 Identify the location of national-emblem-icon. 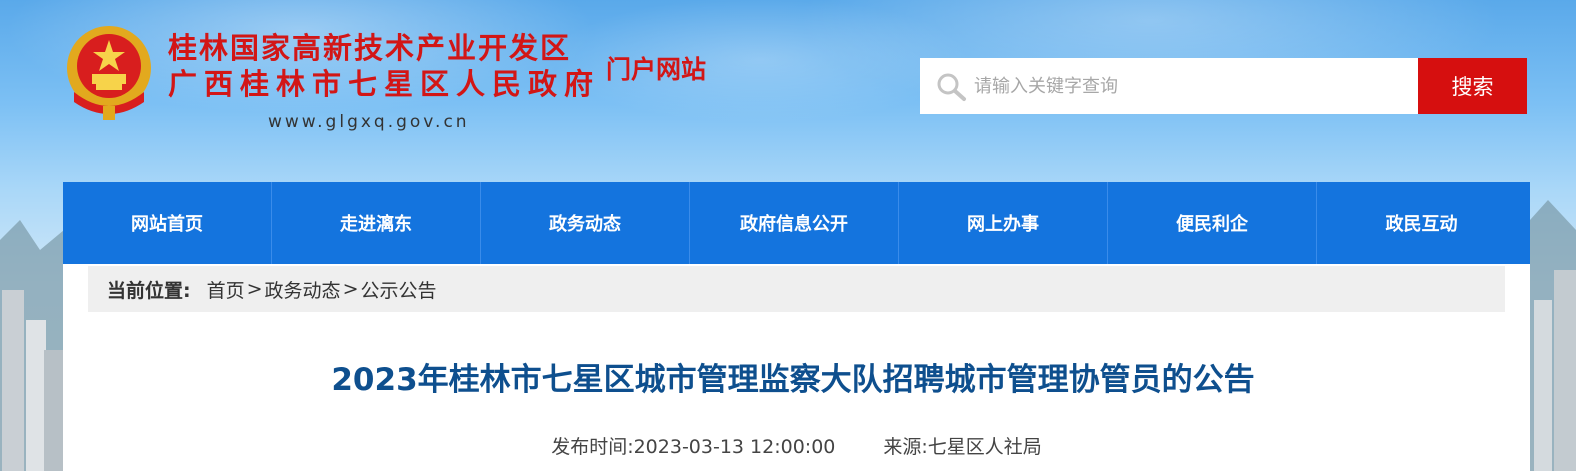
(109, 73).